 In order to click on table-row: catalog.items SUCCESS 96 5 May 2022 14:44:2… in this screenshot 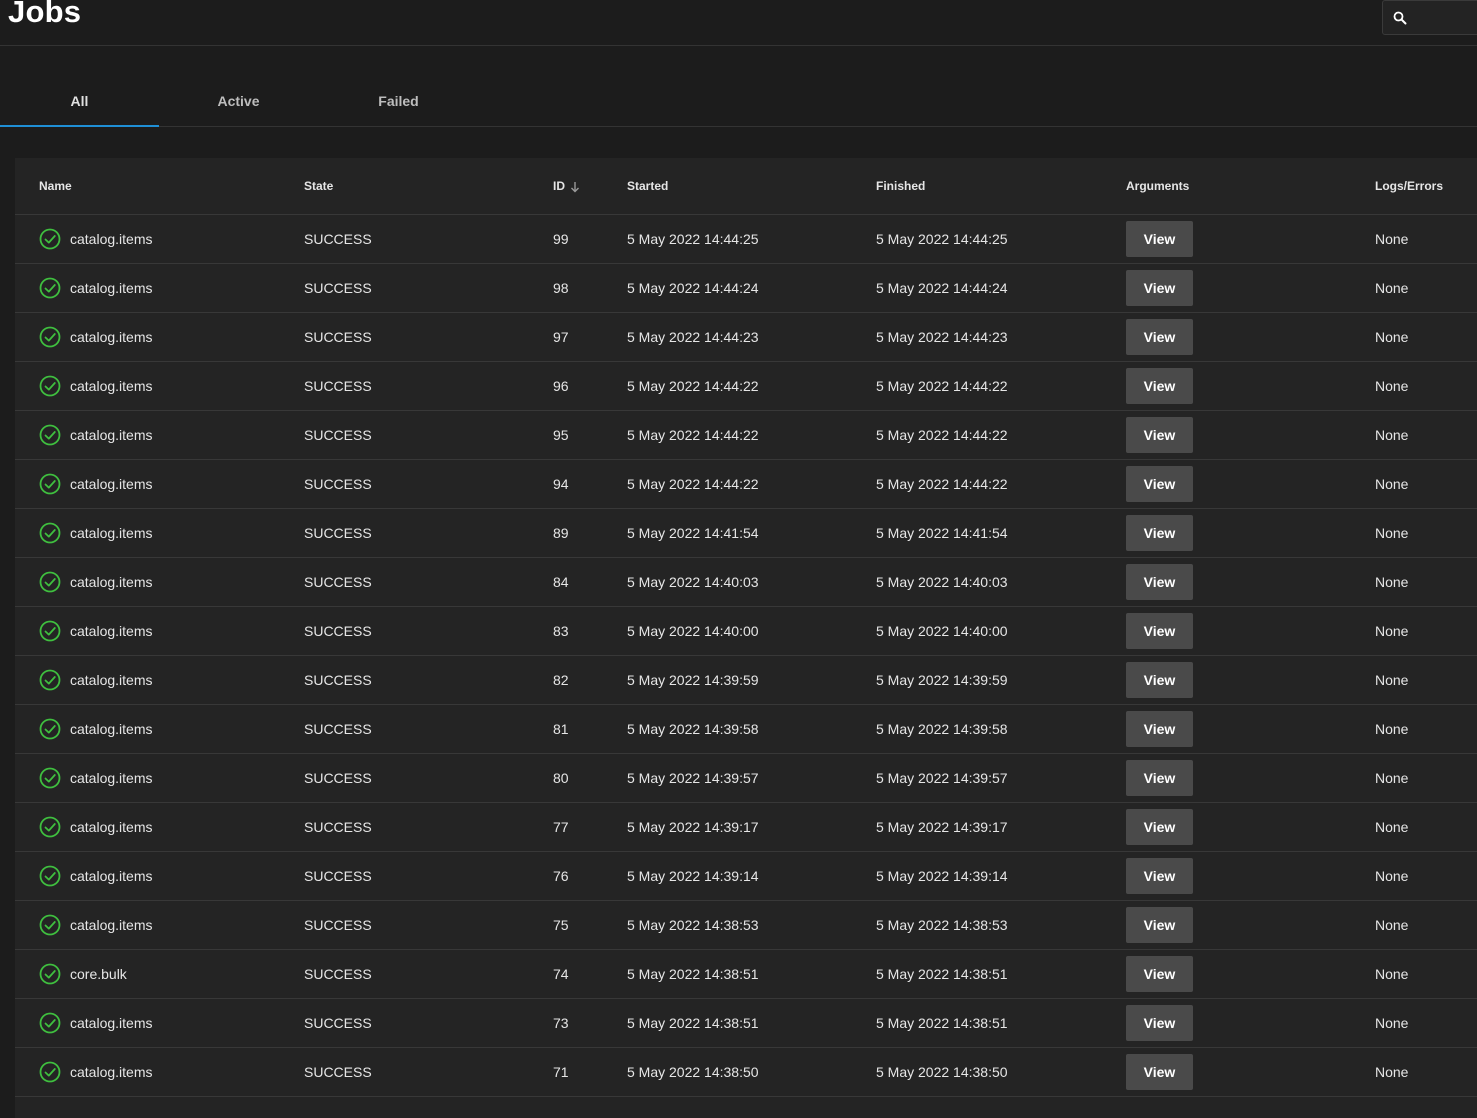, I will do `click(746, 386)`.